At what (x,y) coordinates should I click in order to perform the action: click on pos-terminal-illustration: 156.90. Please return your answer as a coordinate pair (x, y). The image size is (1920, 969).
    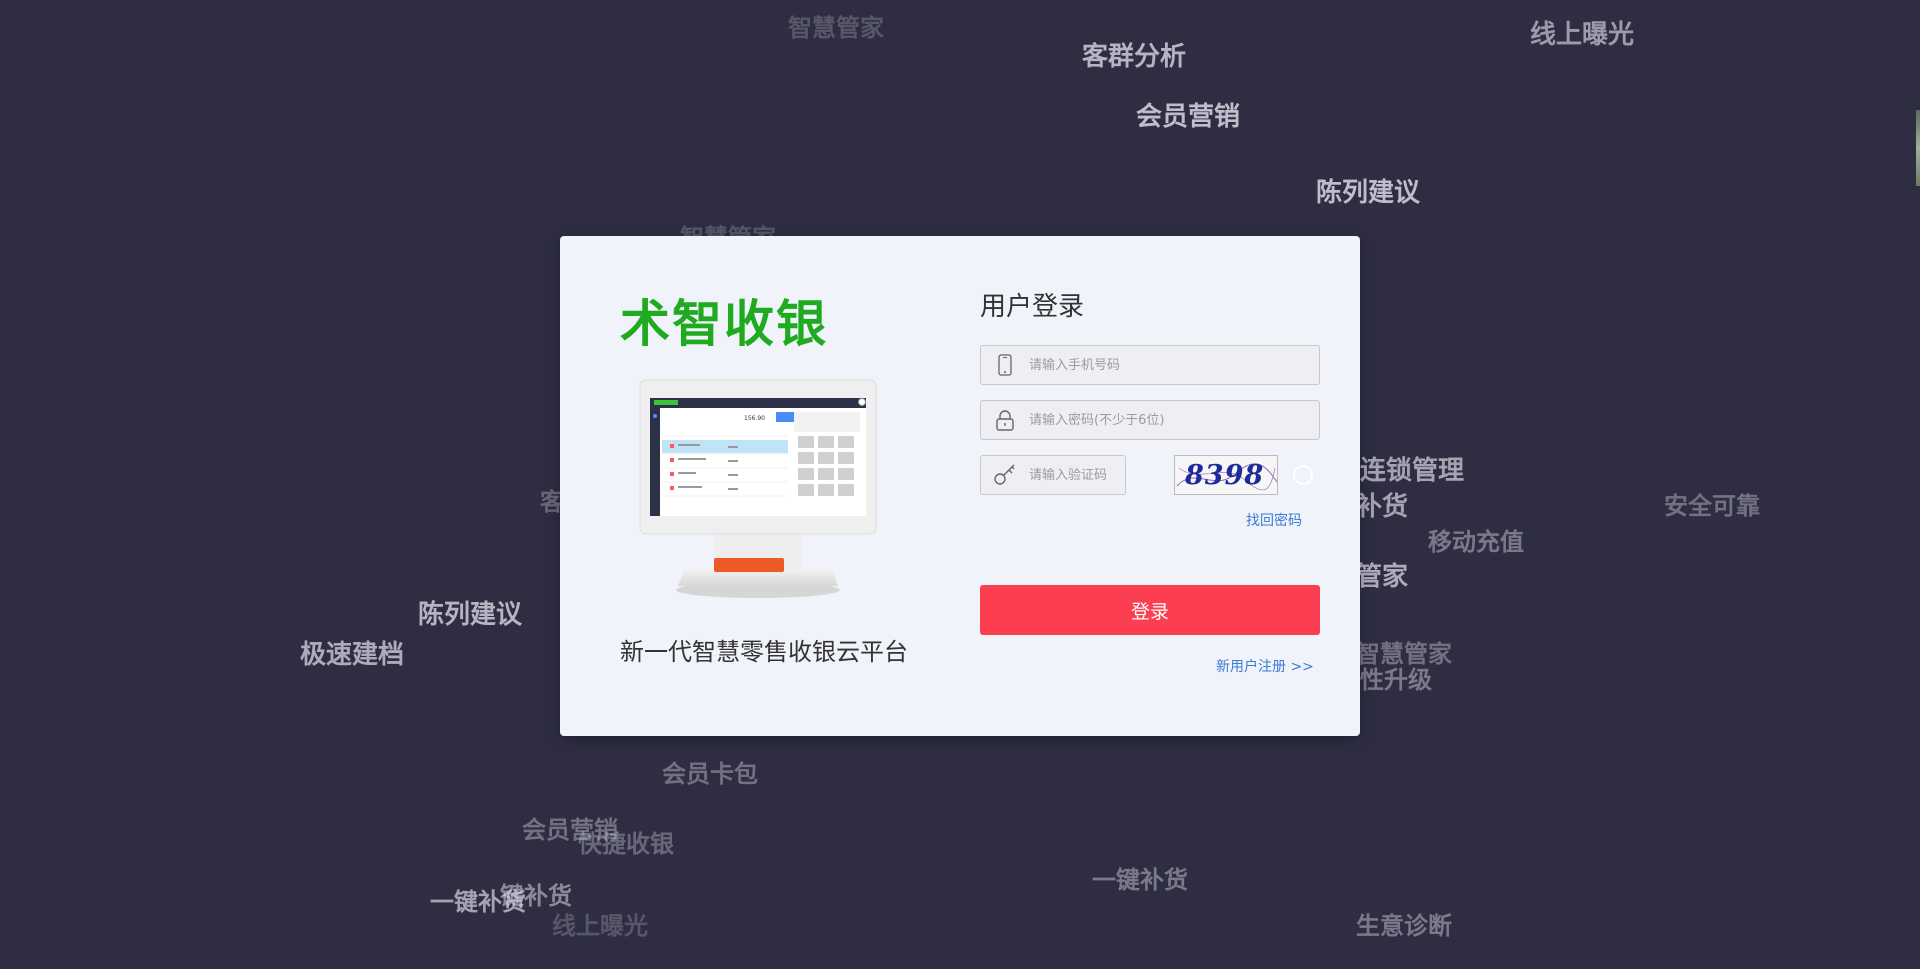
    Looking at the image, I should click on (758, 488).